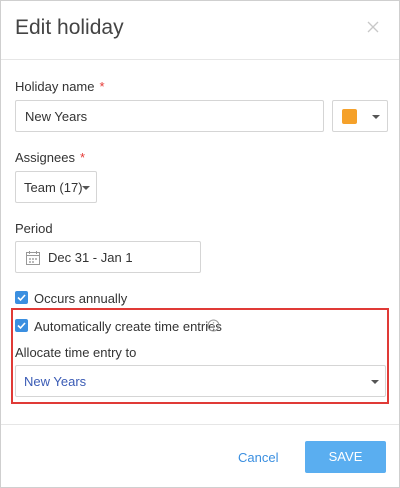 The width and height of the screenshot is (400, 488). I want to click on period-label: Period, so click(34, 228).